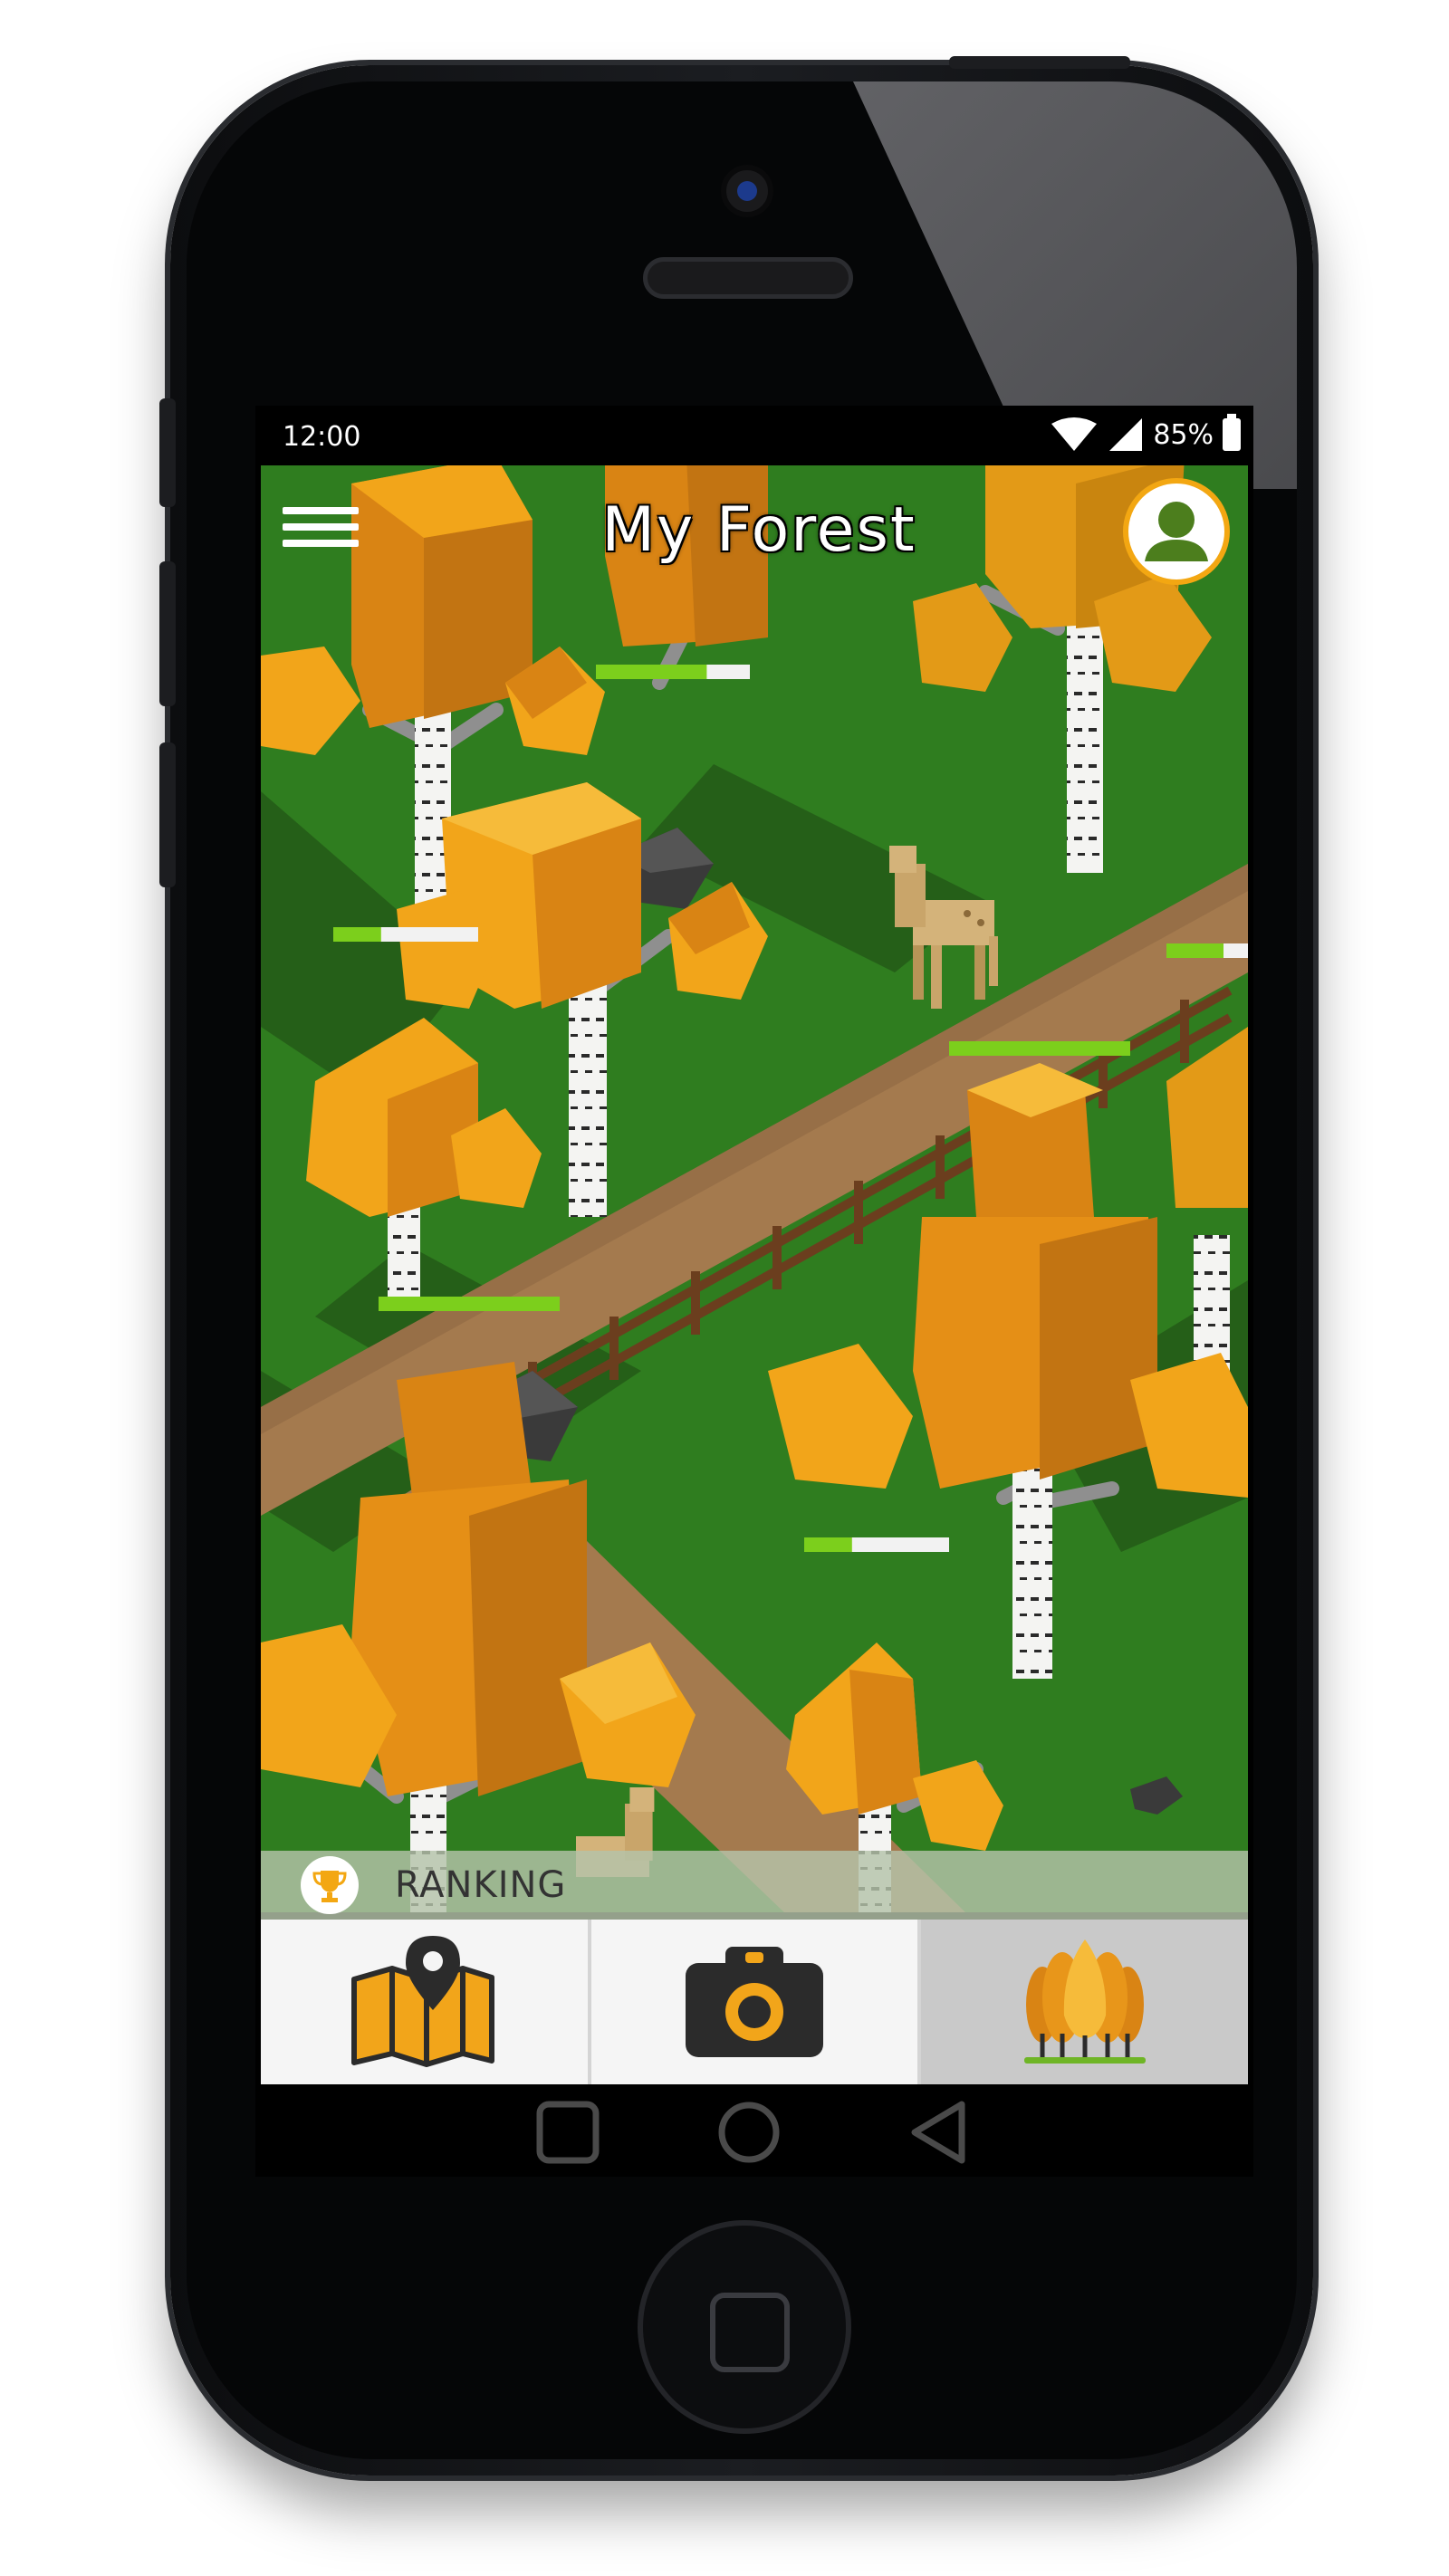  Describe the element at coordinates (748, 278) in the screenshot. I see `earpiece-speaker` at that location.